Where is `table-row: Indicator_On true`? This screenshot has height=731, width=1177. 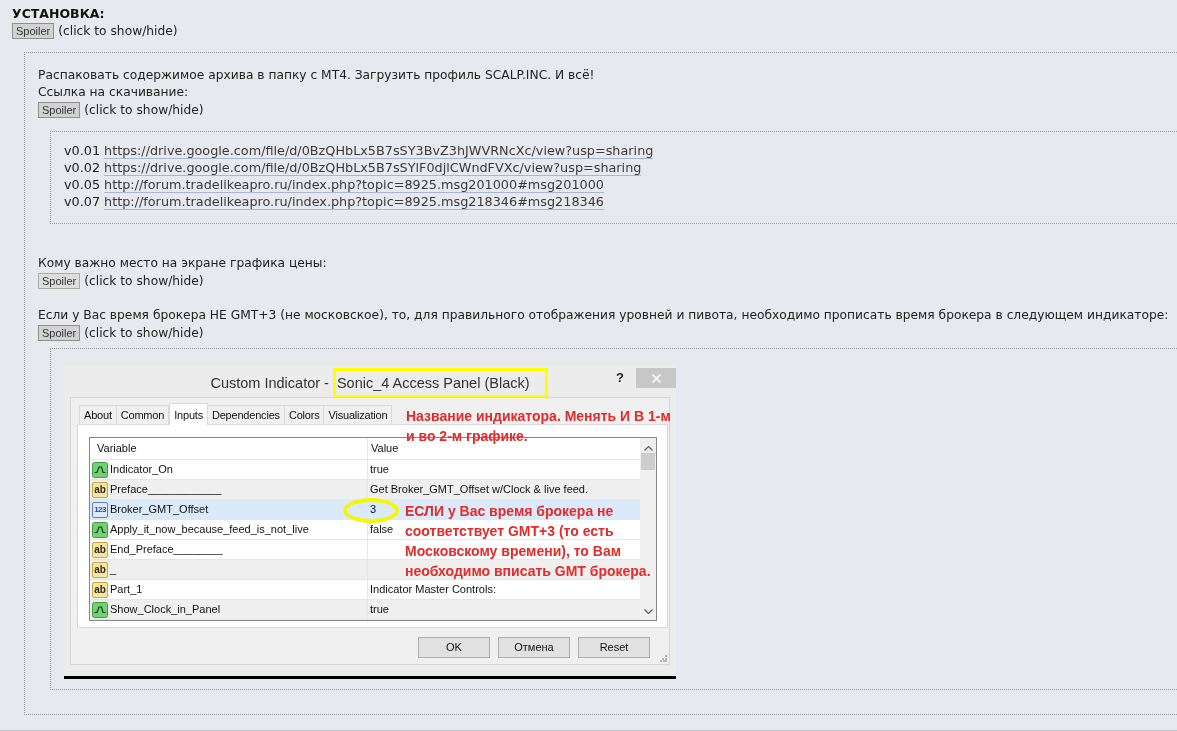
table-row: Indicator_On true is located at coordinates (365, 470).